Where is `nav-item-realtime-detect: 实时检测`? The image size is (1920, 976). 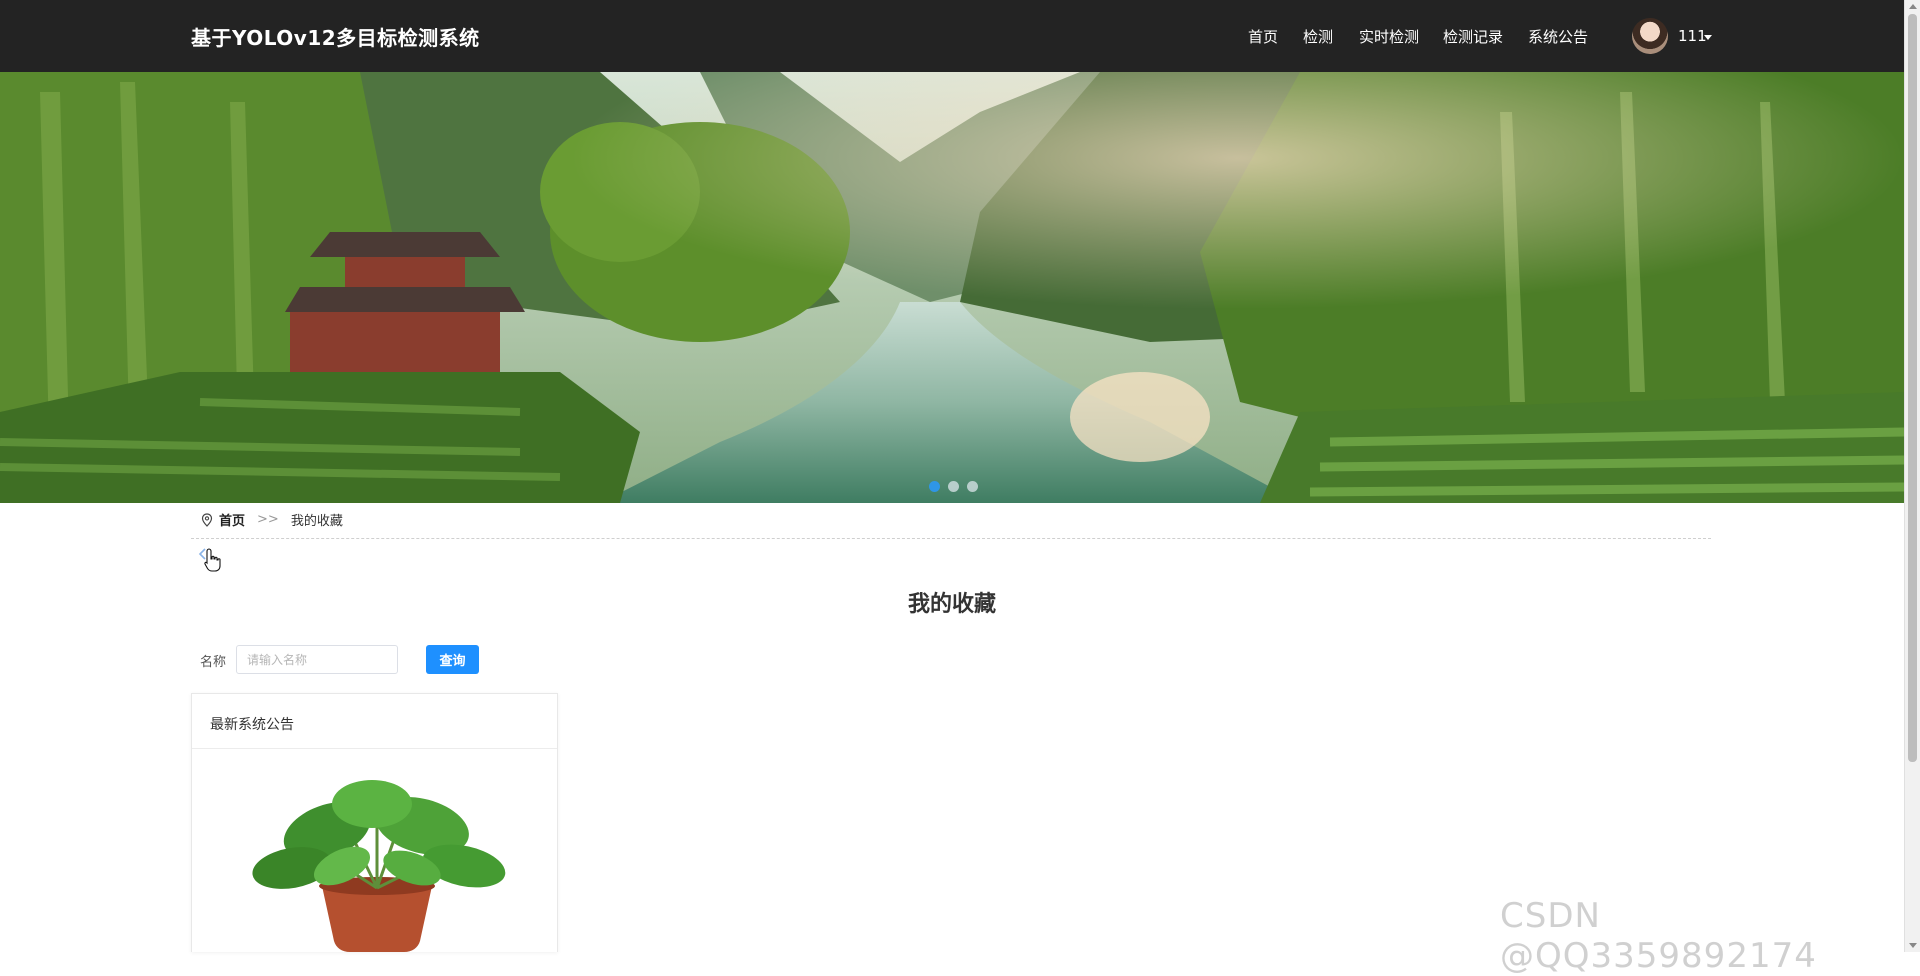
nav-item-realtime-detect: 实时检测 is located at coordinates (1389, 36).